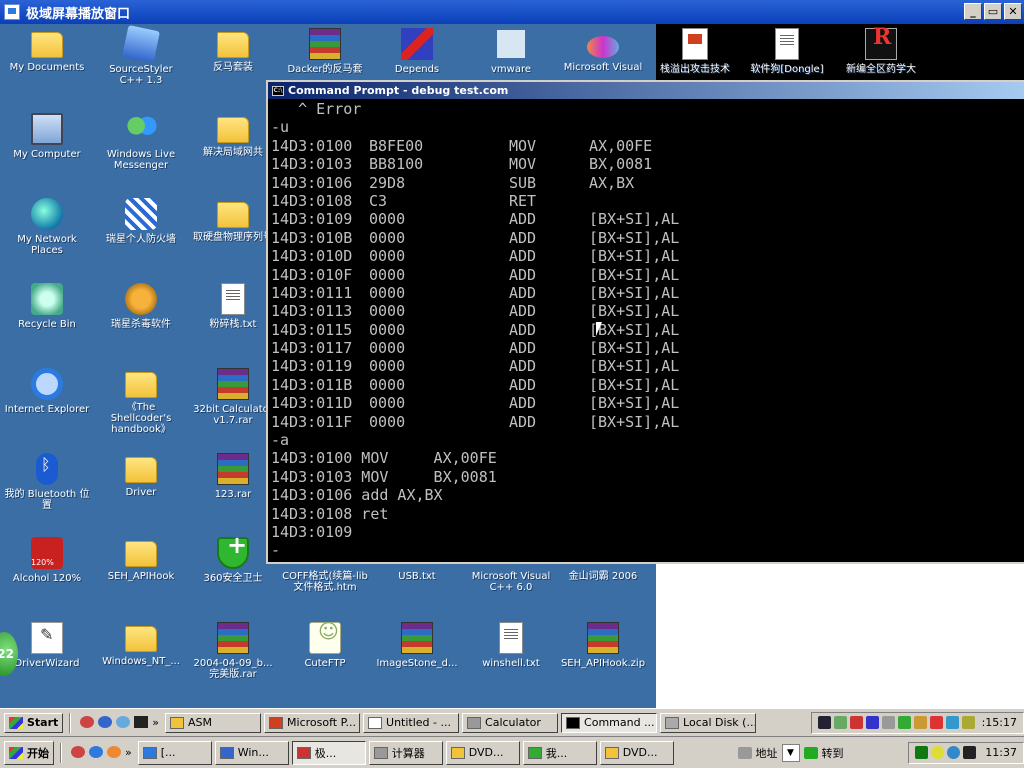 This screenshot has width=1024, height=768. What do you see at coordinates (47, 469) in the screenshot?
I see `bluetooth-icon` at bounding box center [47, 469].